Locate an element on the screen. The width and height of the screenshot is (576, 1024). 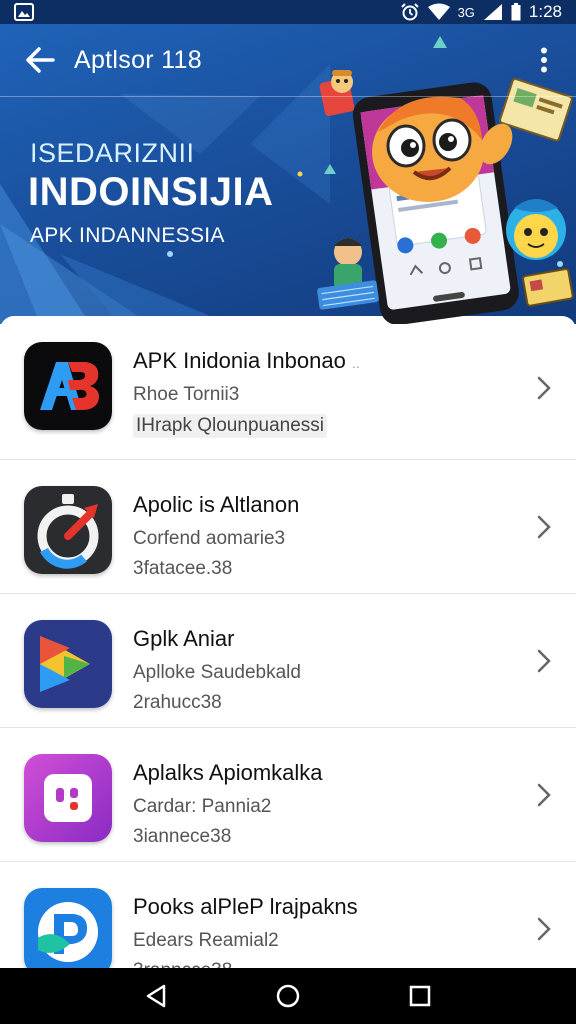
app-title-suffix: .. is located at coordinates (355, 363).